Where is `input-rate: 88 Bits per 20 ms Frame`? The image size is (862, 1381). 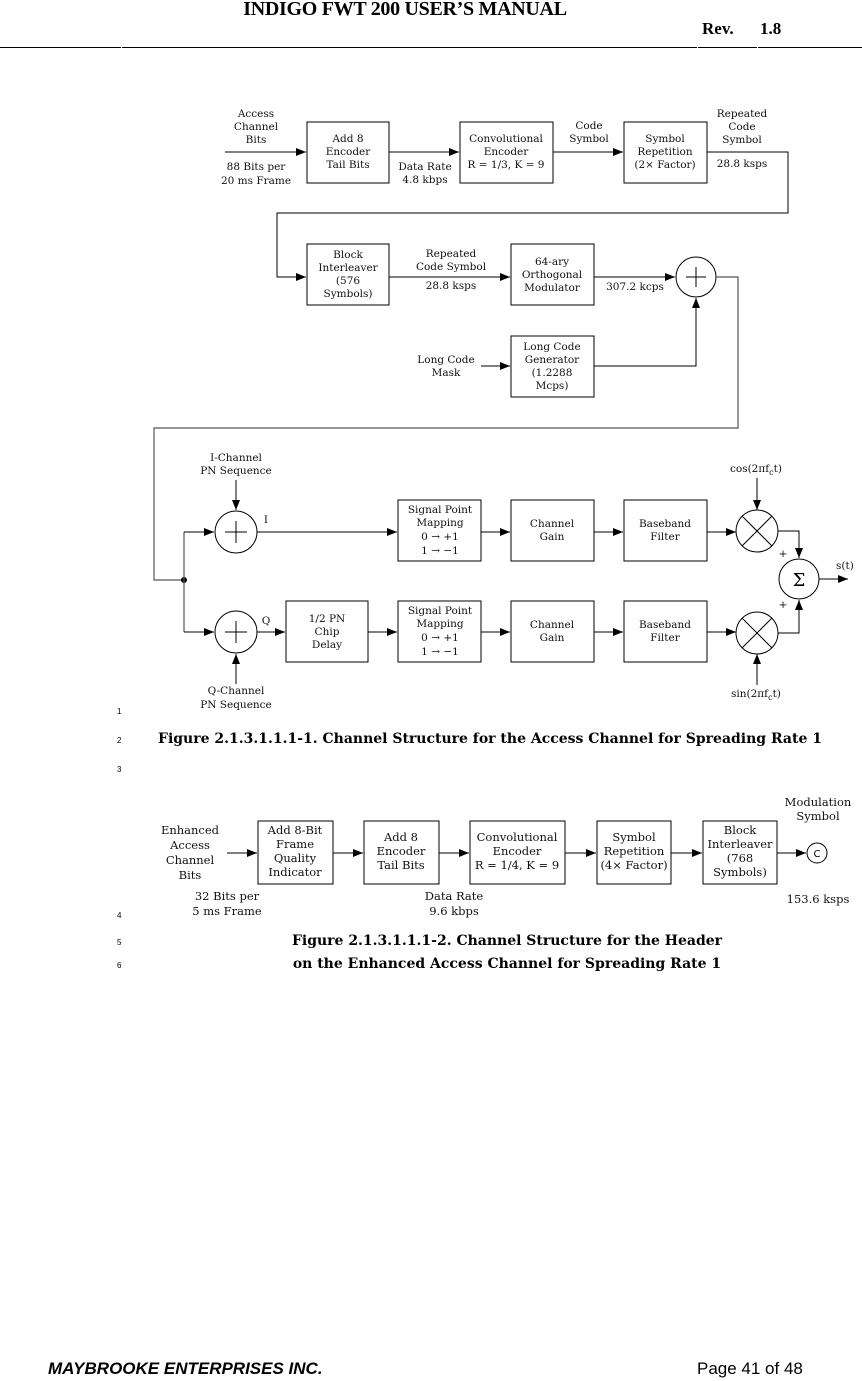
input-rate: 88 Bits per 20 ms Frame is located at coordinates (256, 174).